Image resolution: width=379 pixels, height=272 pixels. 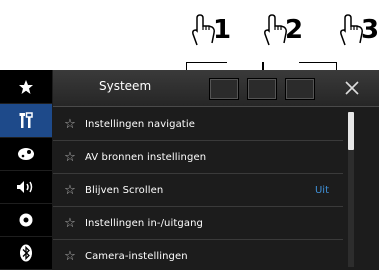 What do you see at coordinates (370, 30) in the screenshot?
I see `callout-number: 3` at bounding box center [370, 30].